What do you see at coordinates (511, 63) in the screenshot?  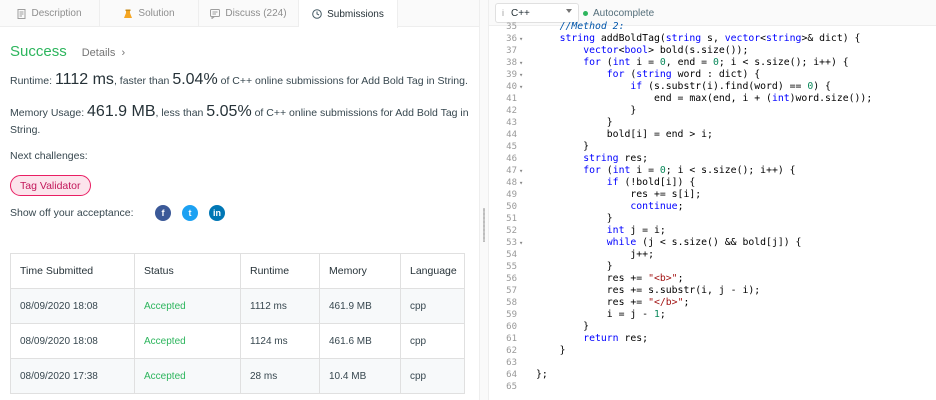 I see `line-number: 38` at bounding box center [511, 63].